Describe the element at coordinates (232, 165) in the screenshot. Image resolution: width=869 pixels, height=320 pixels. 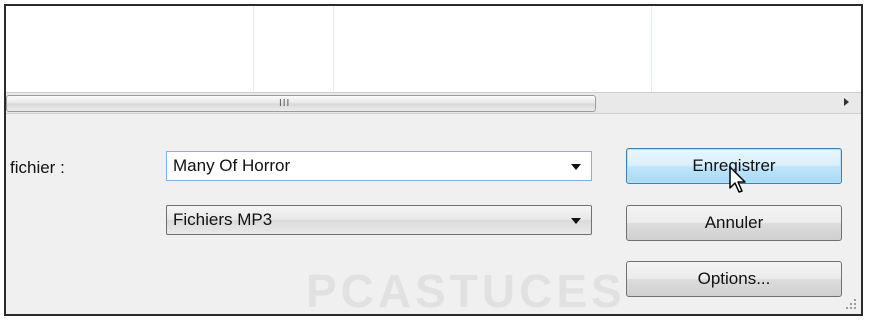
I see `file-name-value: Many Of Horror` at that location.